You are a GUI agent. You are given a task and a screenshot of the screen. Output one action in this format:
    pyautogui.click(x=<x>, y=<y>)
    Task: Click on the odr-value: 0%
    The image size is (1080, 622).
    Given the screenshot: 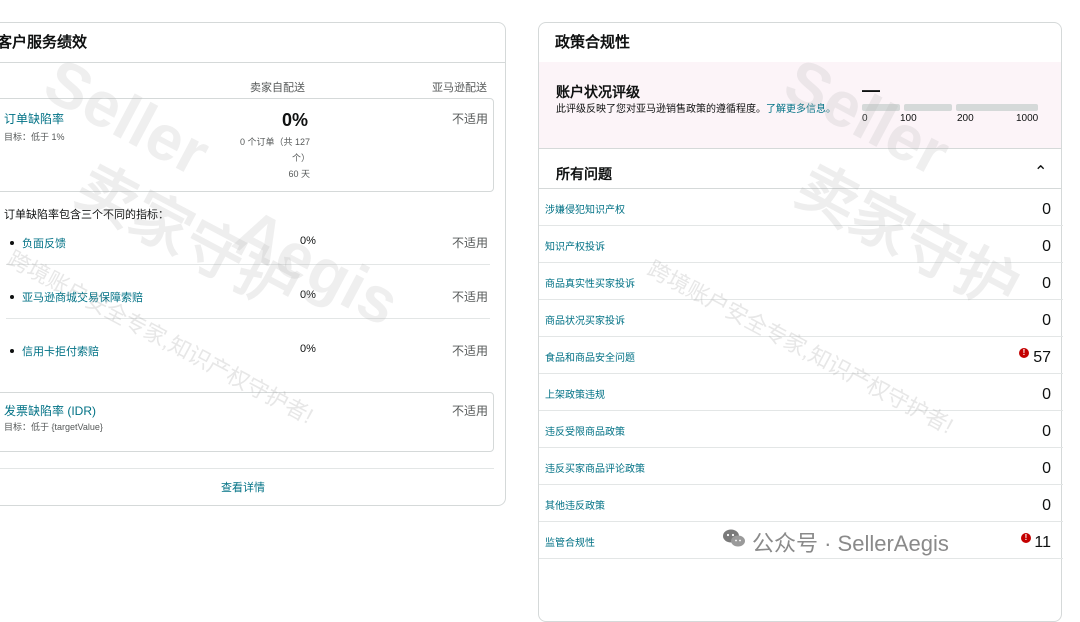 What is the action you would take?
    pyautogui.click(x=295, y=120)
    